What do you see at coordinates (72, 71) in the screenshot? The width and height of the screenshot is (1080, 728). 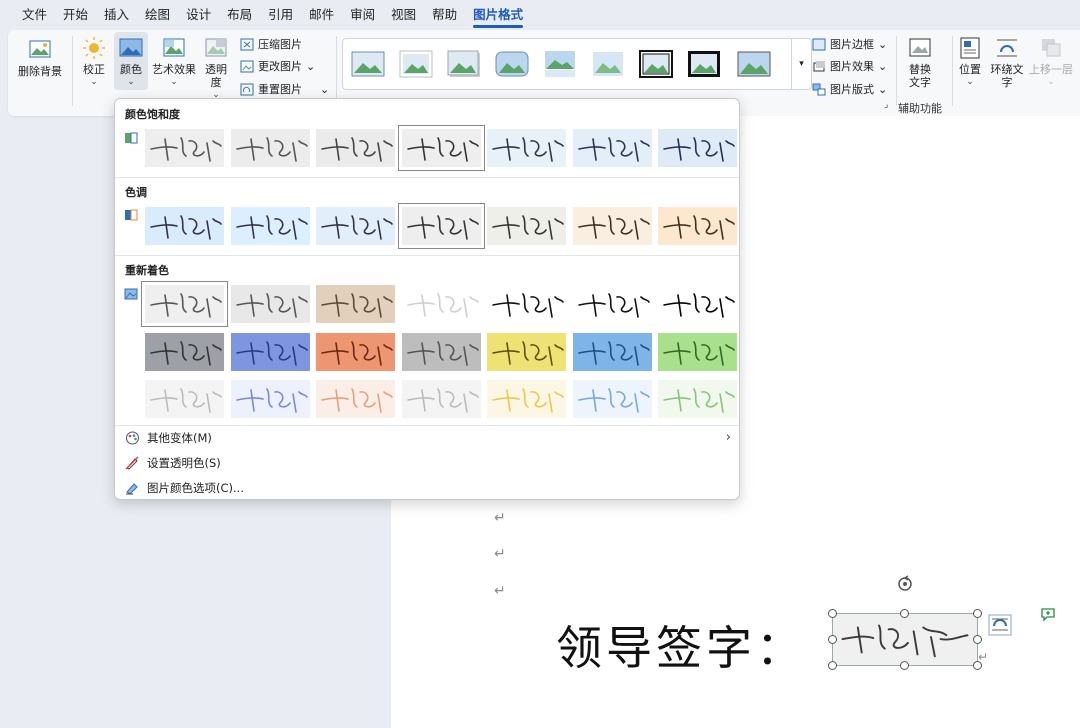 I see `ribbon-separator` at bounding box center [72, 71].